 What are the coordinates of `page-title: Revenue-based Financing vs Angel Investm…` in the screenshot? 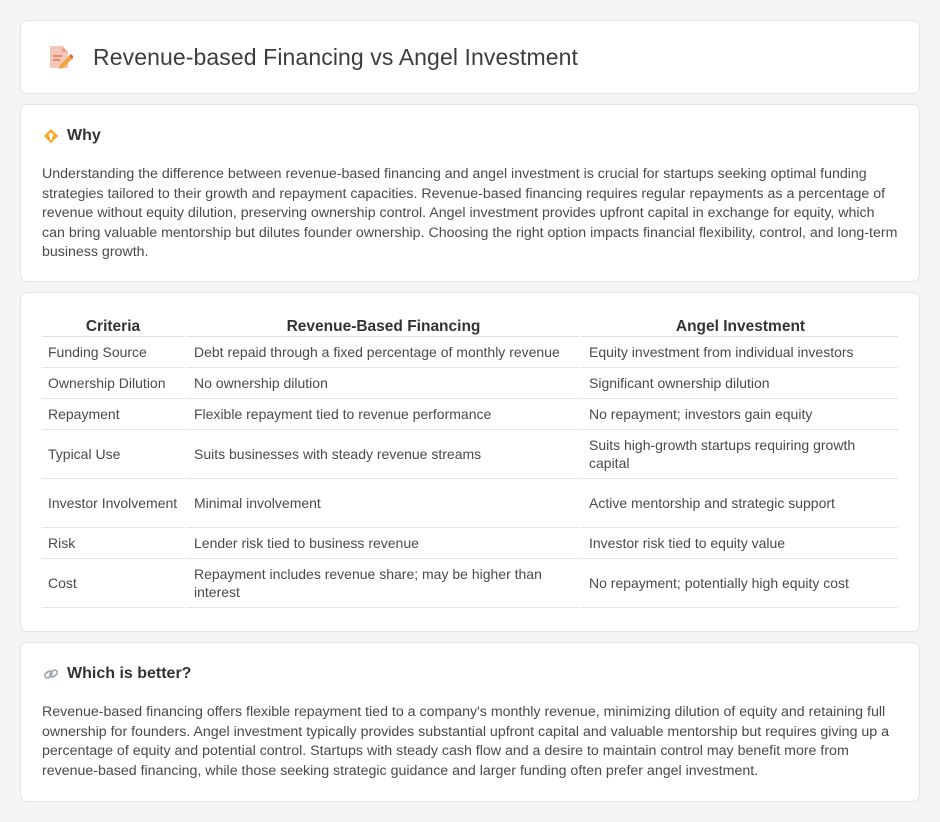 It's located at (336, 56).